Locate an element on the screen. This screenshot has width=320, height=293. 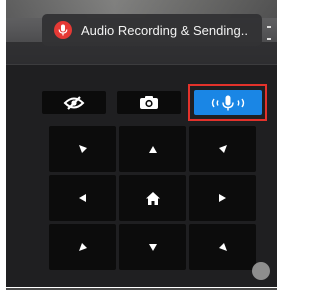
ptz-down-left-button is located at coordinates (82, 247).